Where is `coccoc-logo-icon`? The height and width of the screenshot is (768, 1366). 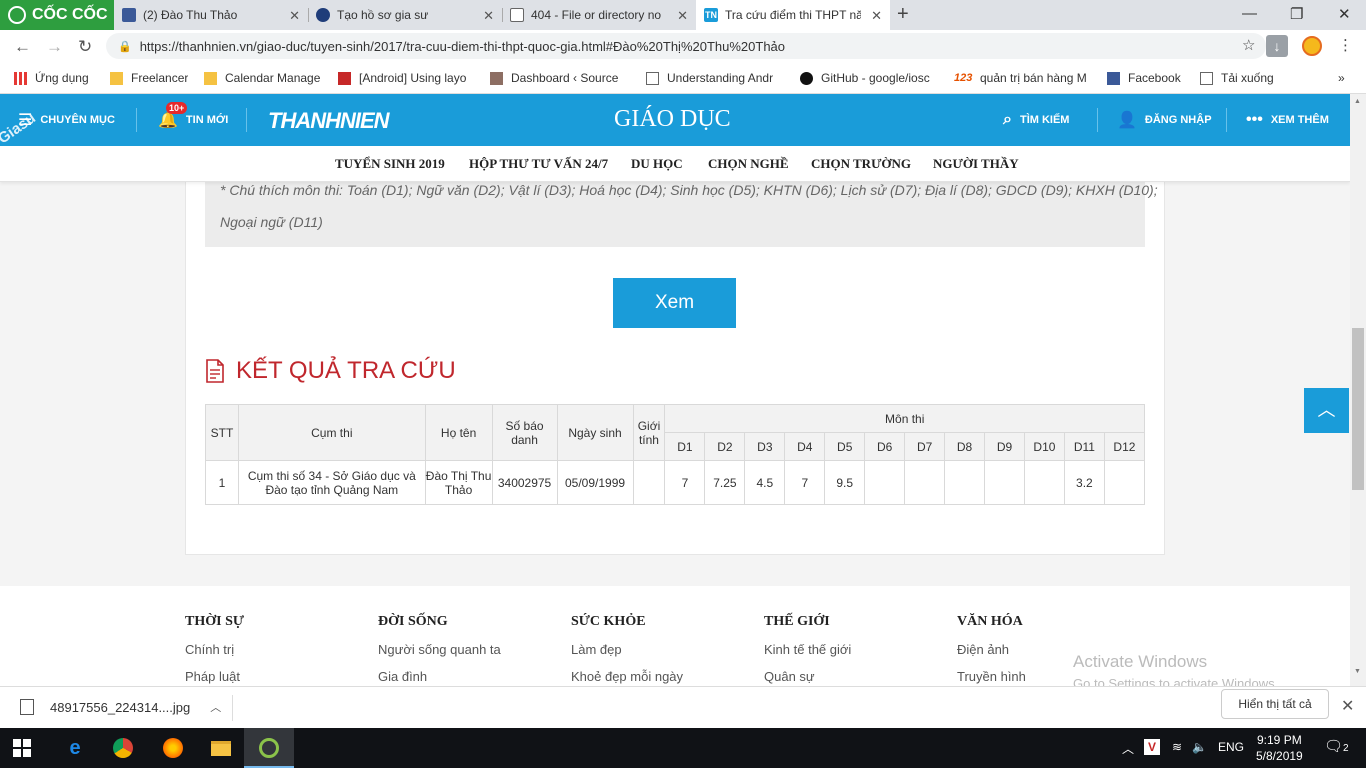
coccoc-logo-icon is located at coordinates (17, 15).